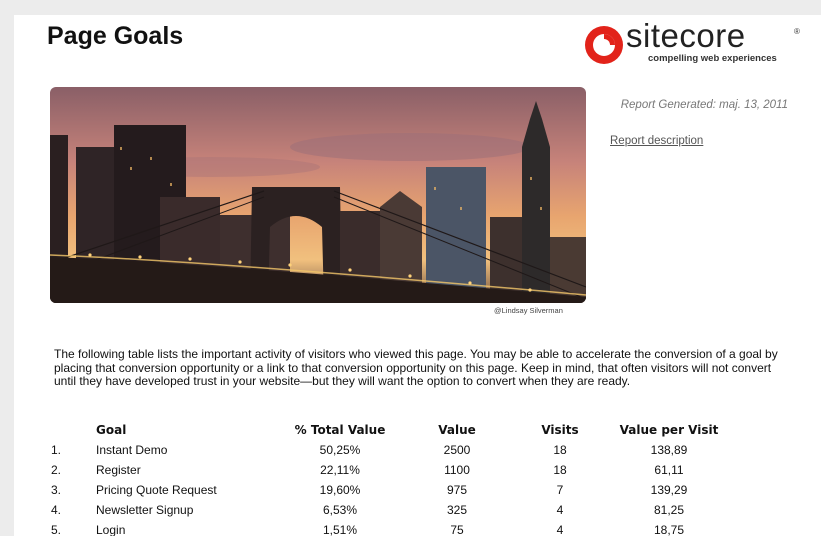  I want to click on header-value-per-visit: Value per Visit, so click(669, 430).